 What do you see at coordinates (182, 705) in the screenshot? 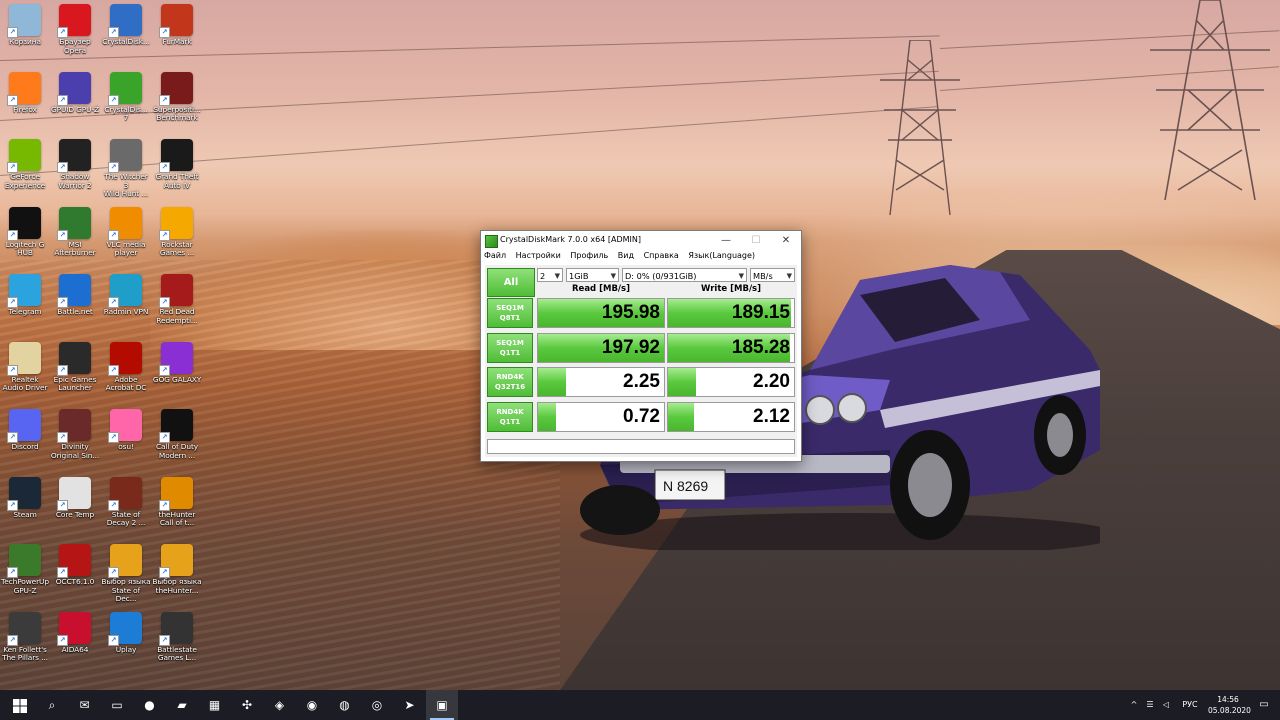
I see `folder-icon: ▰` at bounding box center [182, 705].